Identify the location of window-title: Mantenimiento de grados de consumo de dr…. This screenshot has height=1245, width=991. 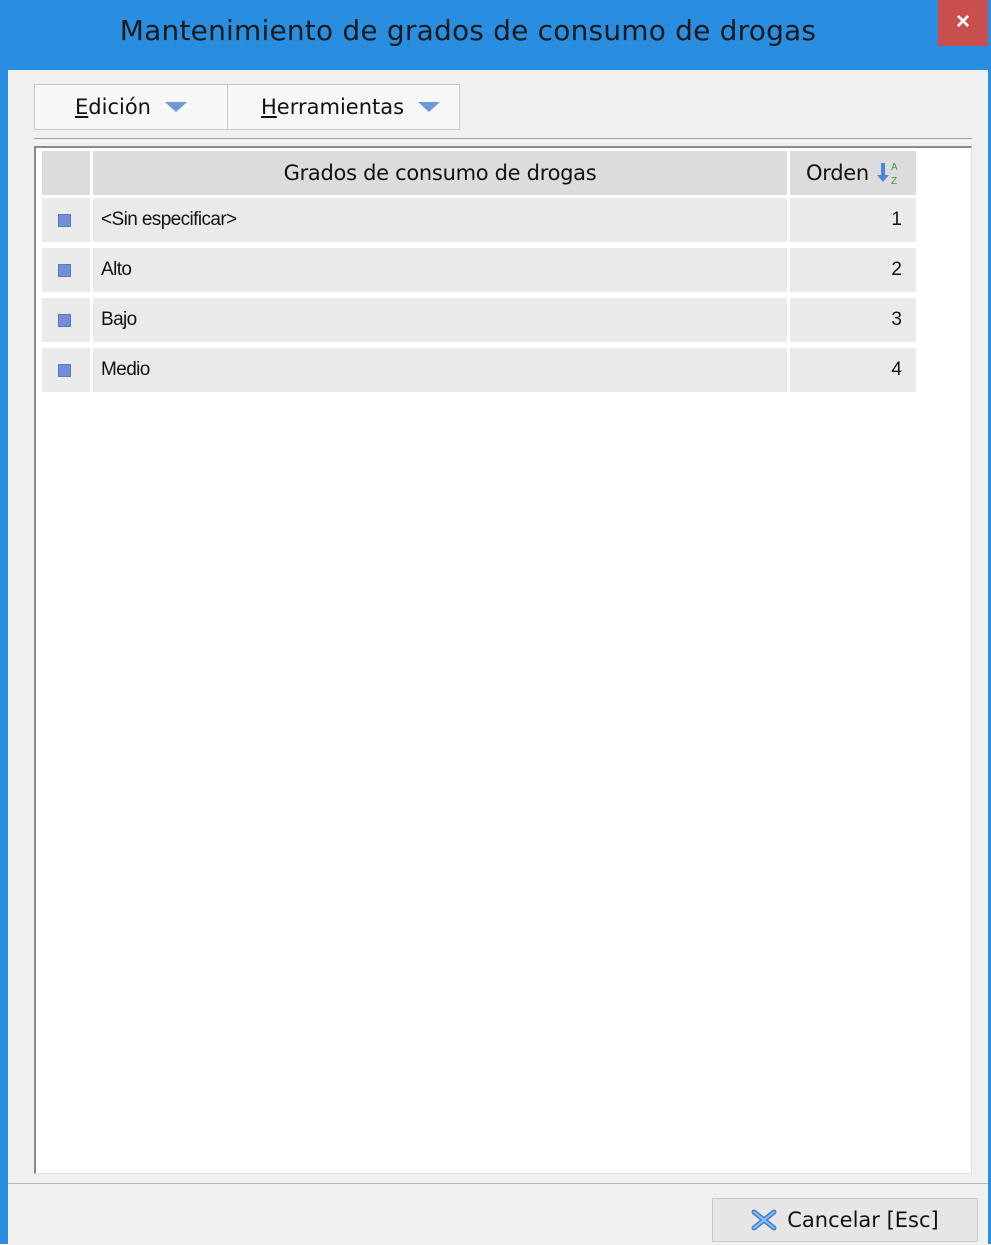
(468, 30).